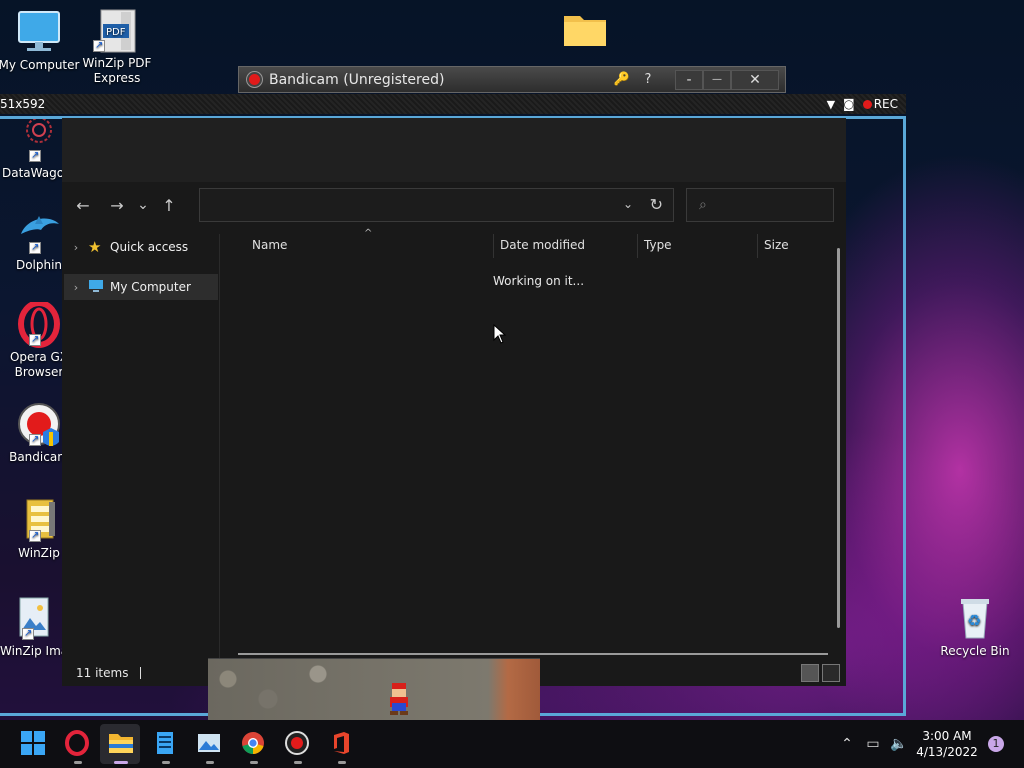  Describe the element at coordinates (996, 744) in the screenshot. I see `notification-badge: 1` at that location.